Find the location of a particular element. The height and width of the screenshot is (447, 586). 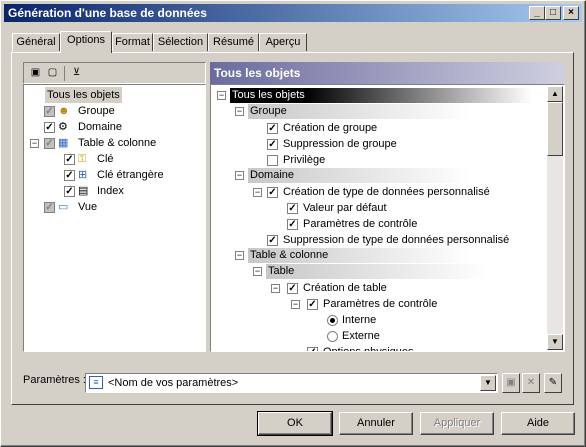

groupe-icon: ☻ is located at coordinates (64, 111).